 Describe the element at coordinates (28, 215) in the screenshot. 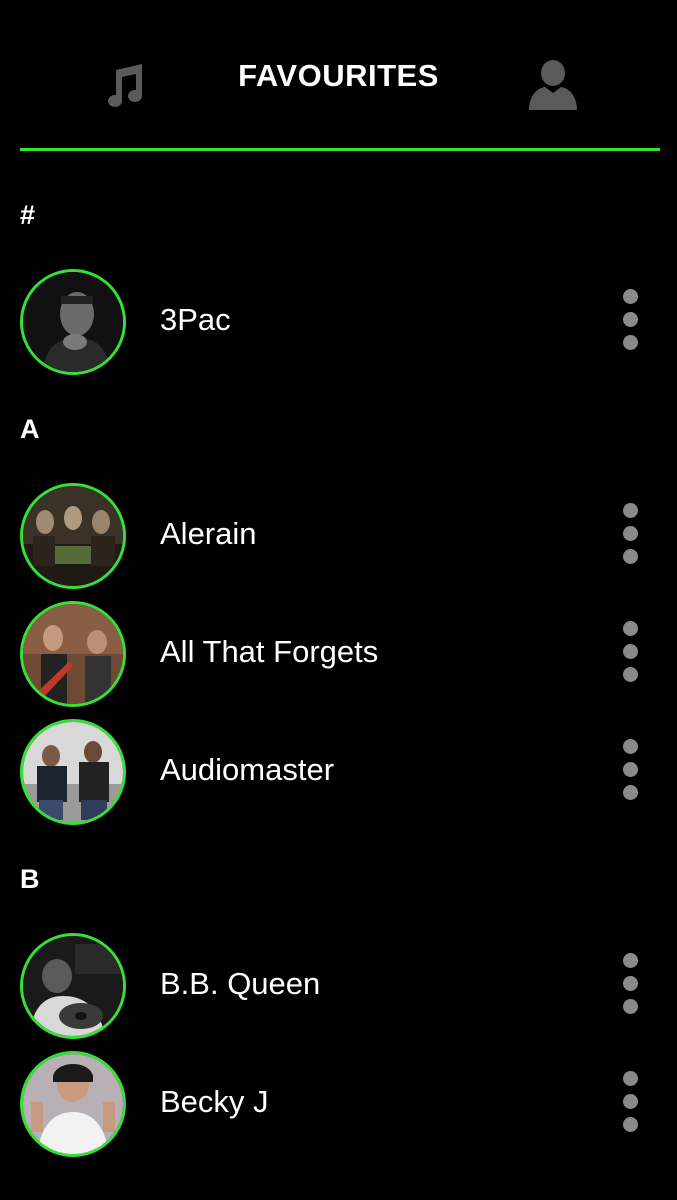

I see `section-header-hash: #` at that location.